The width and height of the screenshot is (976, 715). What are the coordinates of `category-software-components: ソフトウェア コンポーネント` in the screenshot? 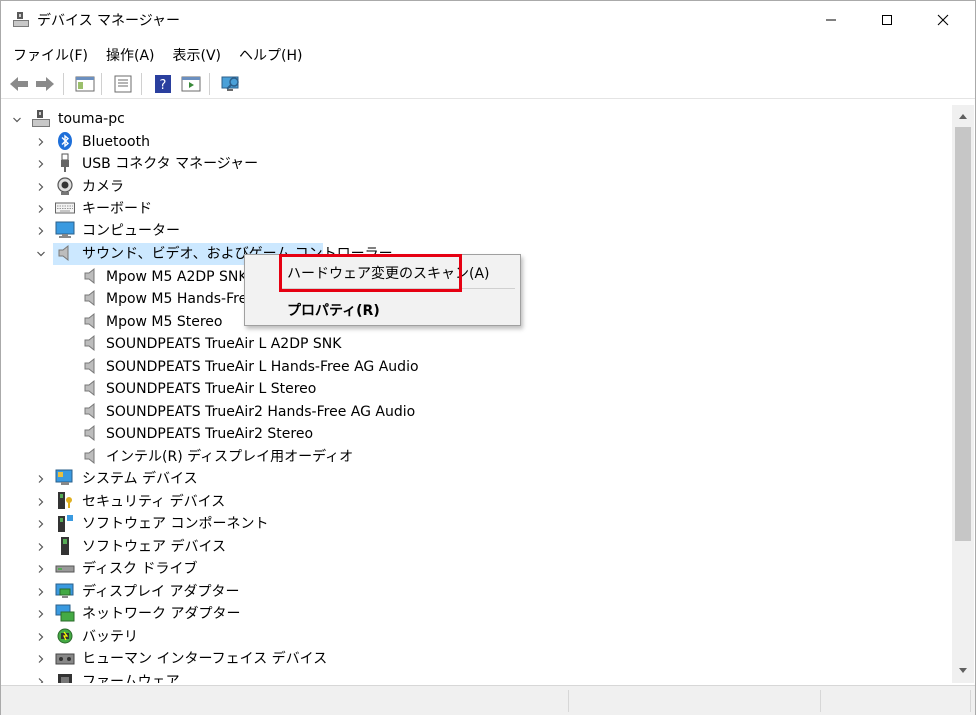 It's located at (175, 524).